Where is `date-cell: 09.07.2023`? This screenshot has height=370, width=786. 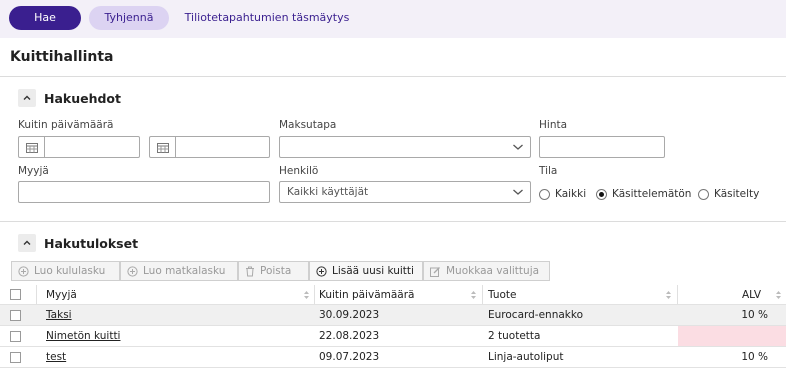
date-cell: 09.07.2023 is located at coordinates (349, 357).